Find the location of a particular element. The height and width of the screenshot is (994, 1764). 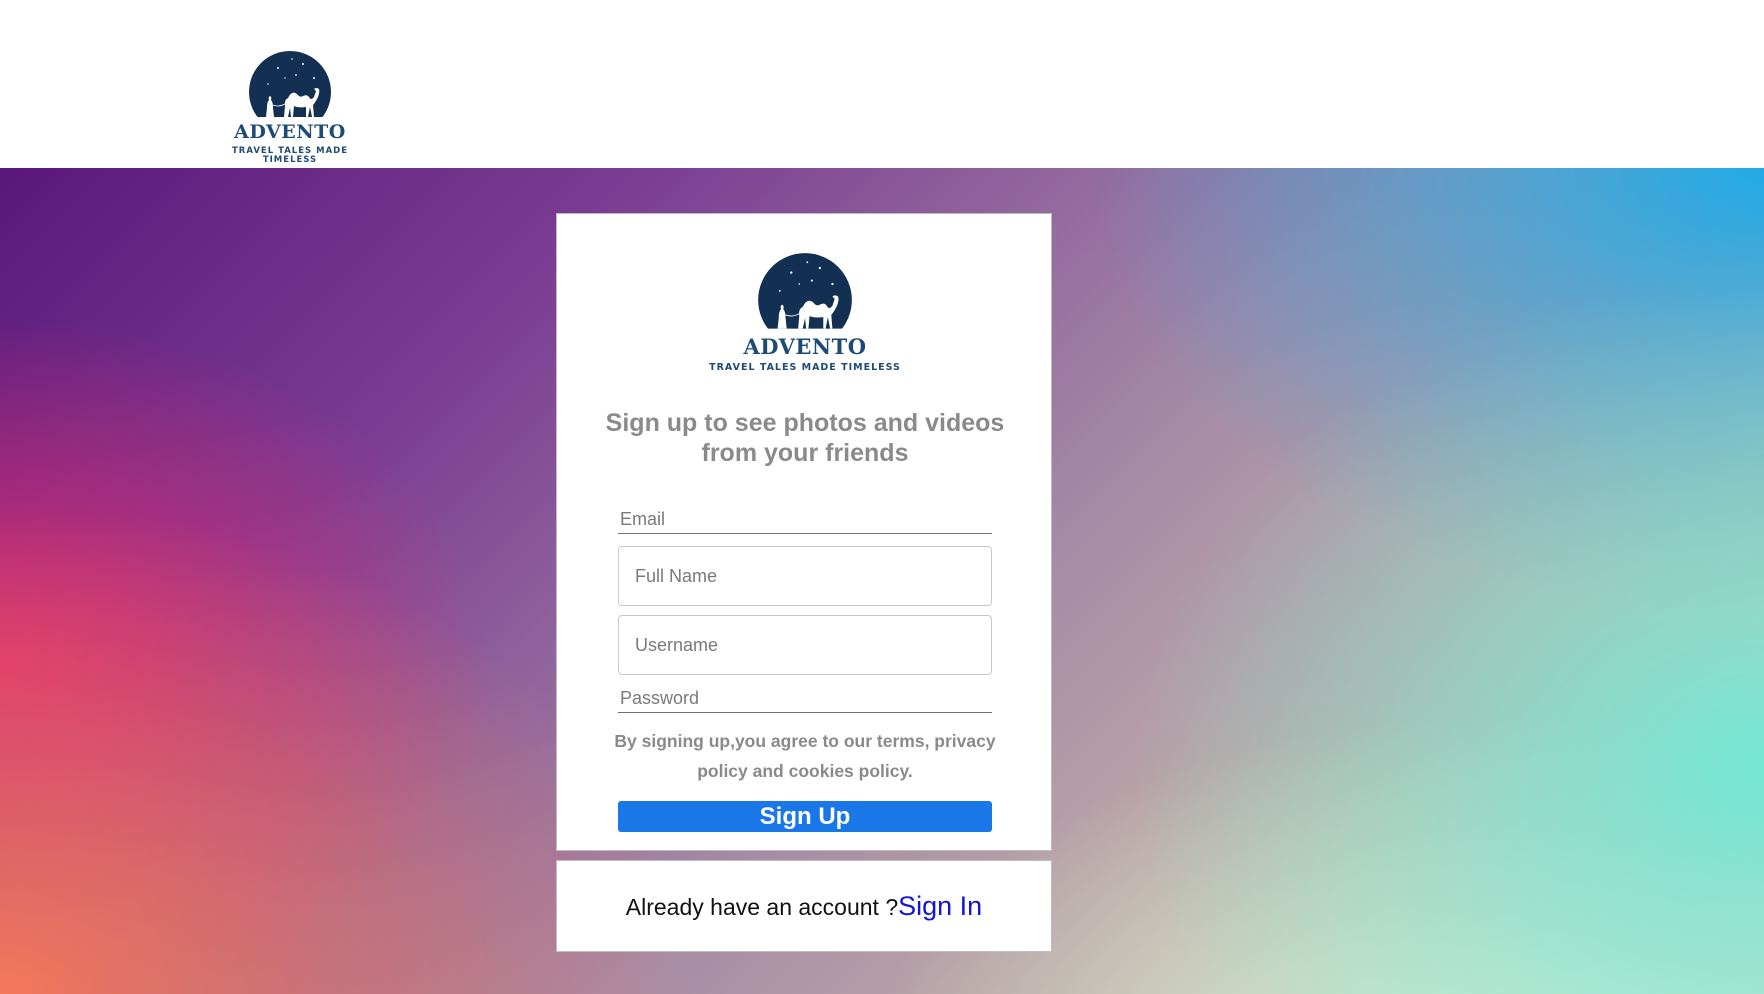

signin-card: Already have an account ?Sign In is located at coordinates (804, 906).